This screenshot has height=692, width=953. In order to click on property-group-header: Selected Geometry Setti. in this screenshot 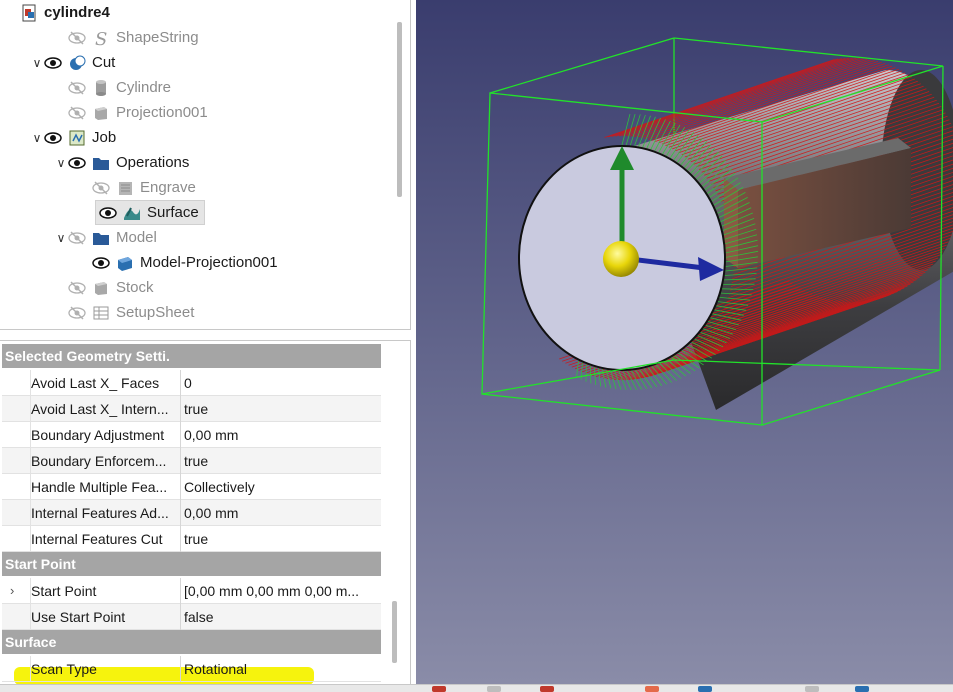, I will do `click(191, 356)`.